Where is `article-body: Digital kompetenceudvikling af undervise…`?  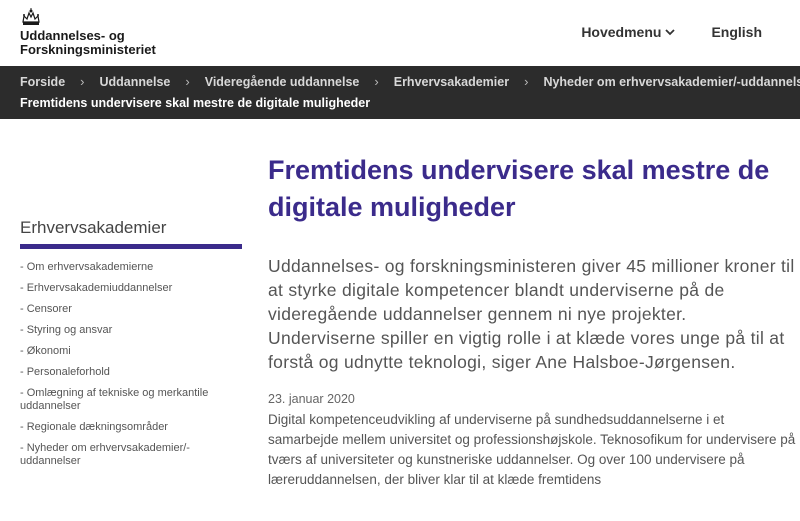 article-body: Digital kompetenceudvikling af undervise… is located at coordinates (532, 449).